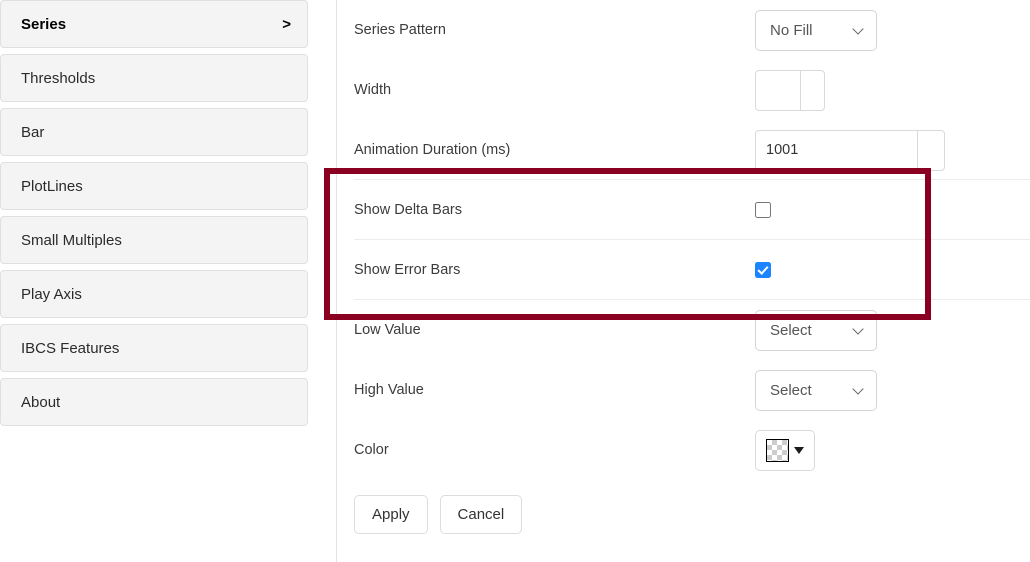 The height and width of the screenshot is (562, 1030). I want to click on sidebar-item-bar: Bar, so click(154, 132).